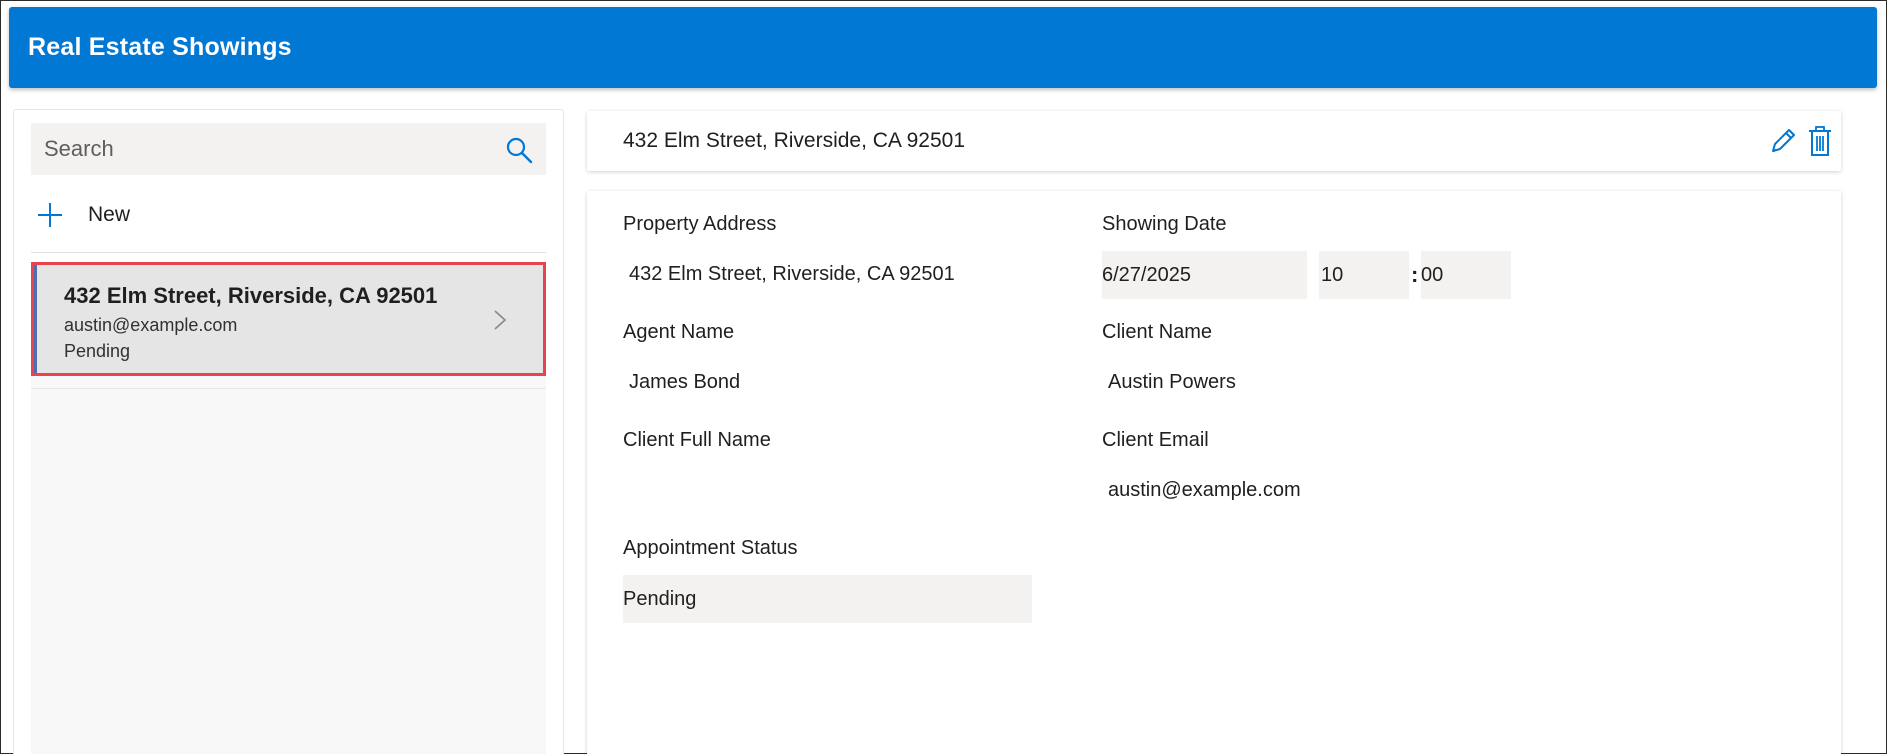 This screenshot has height=754, width=1887. Describe the element at coordinates (1364, 275) in the screenshot. I see `showing-hour-field: 10` at that location.